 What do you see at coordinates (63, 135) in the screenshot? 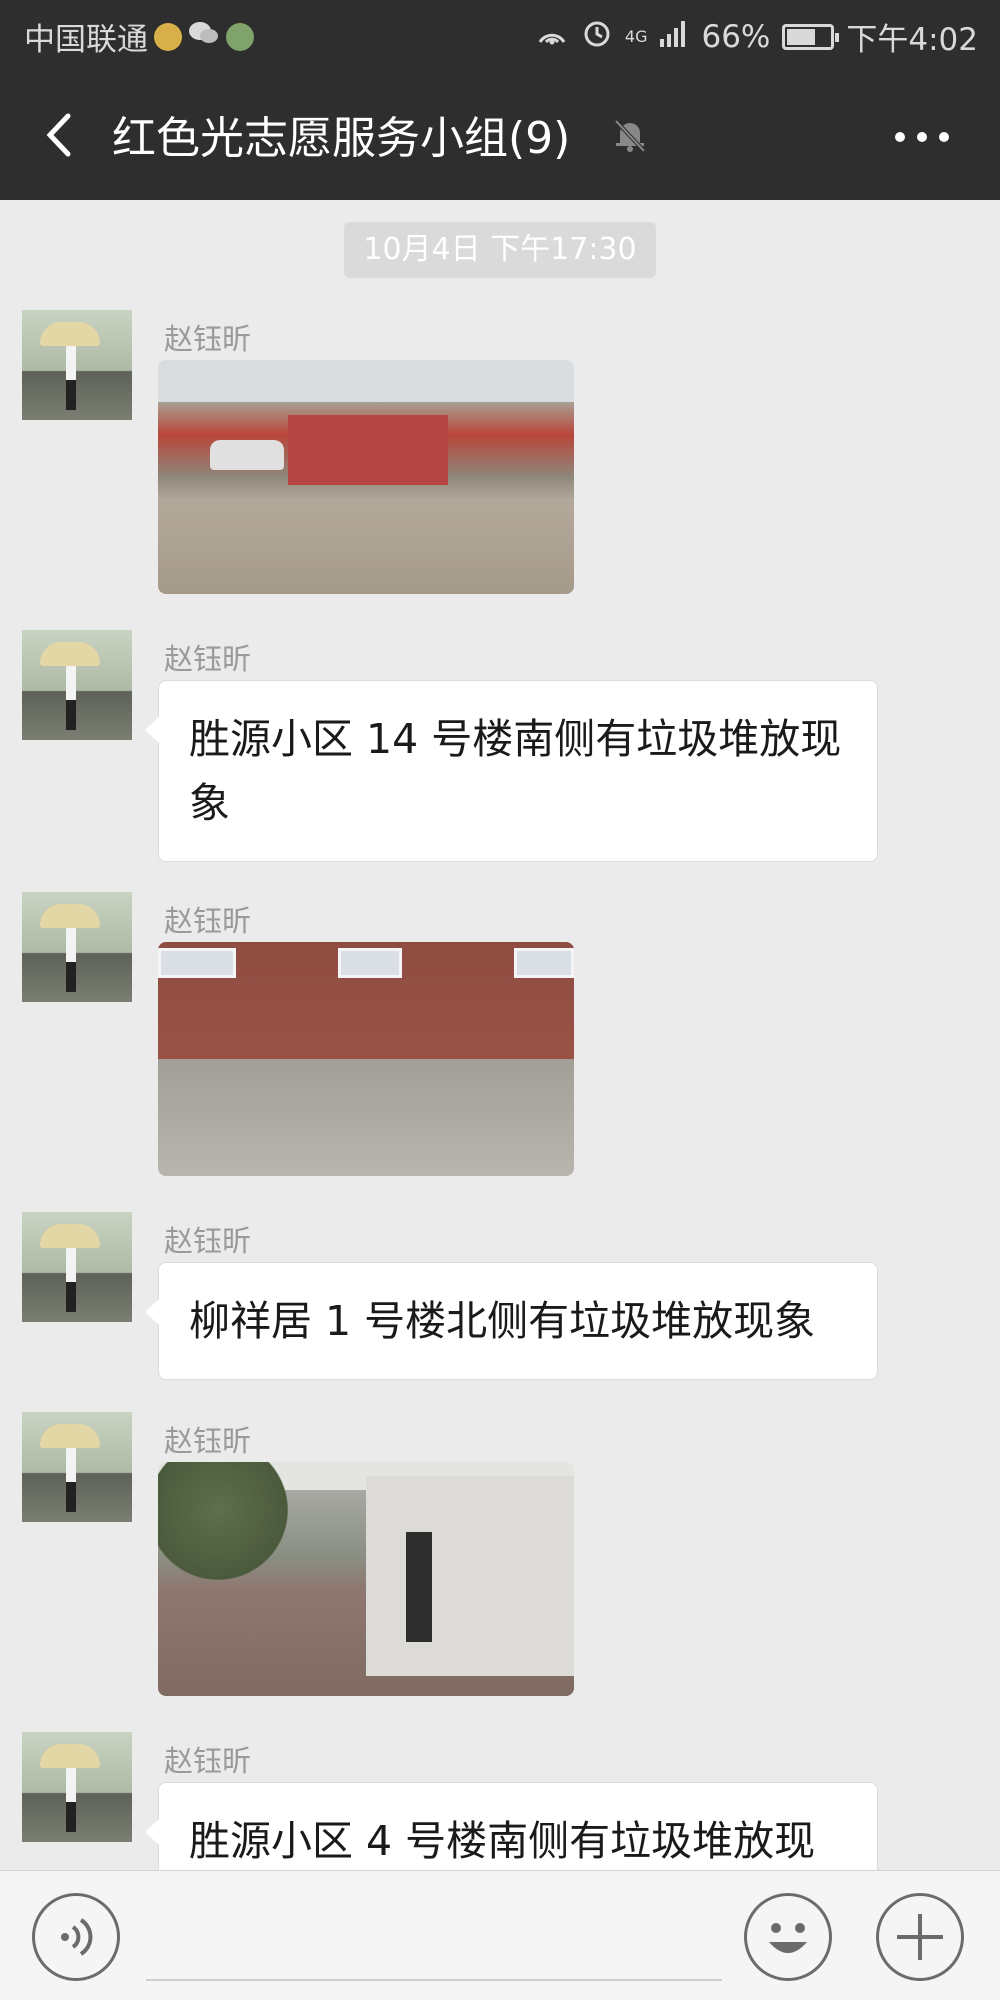
I see `back-icon` at bounding box center [63, 135].